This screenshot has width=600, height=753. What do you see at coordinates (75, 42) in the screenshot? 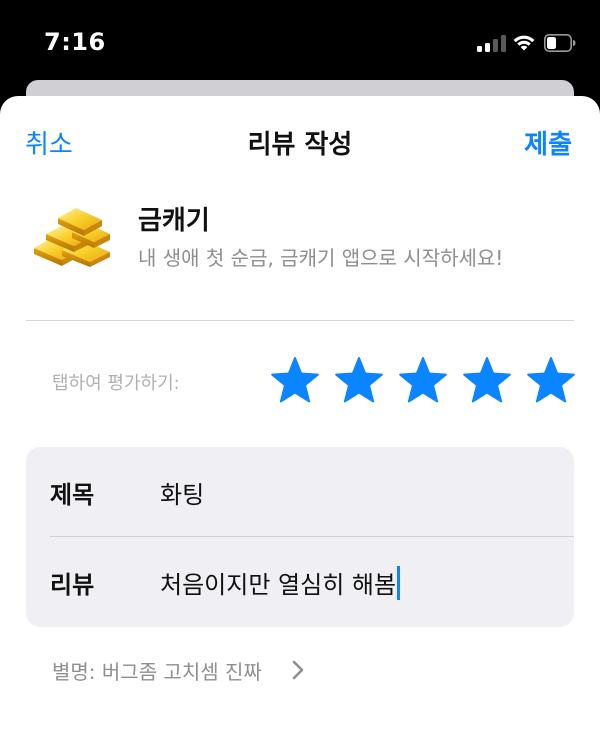
I see `status-time: 7:16` at bounding box center [75, 42].